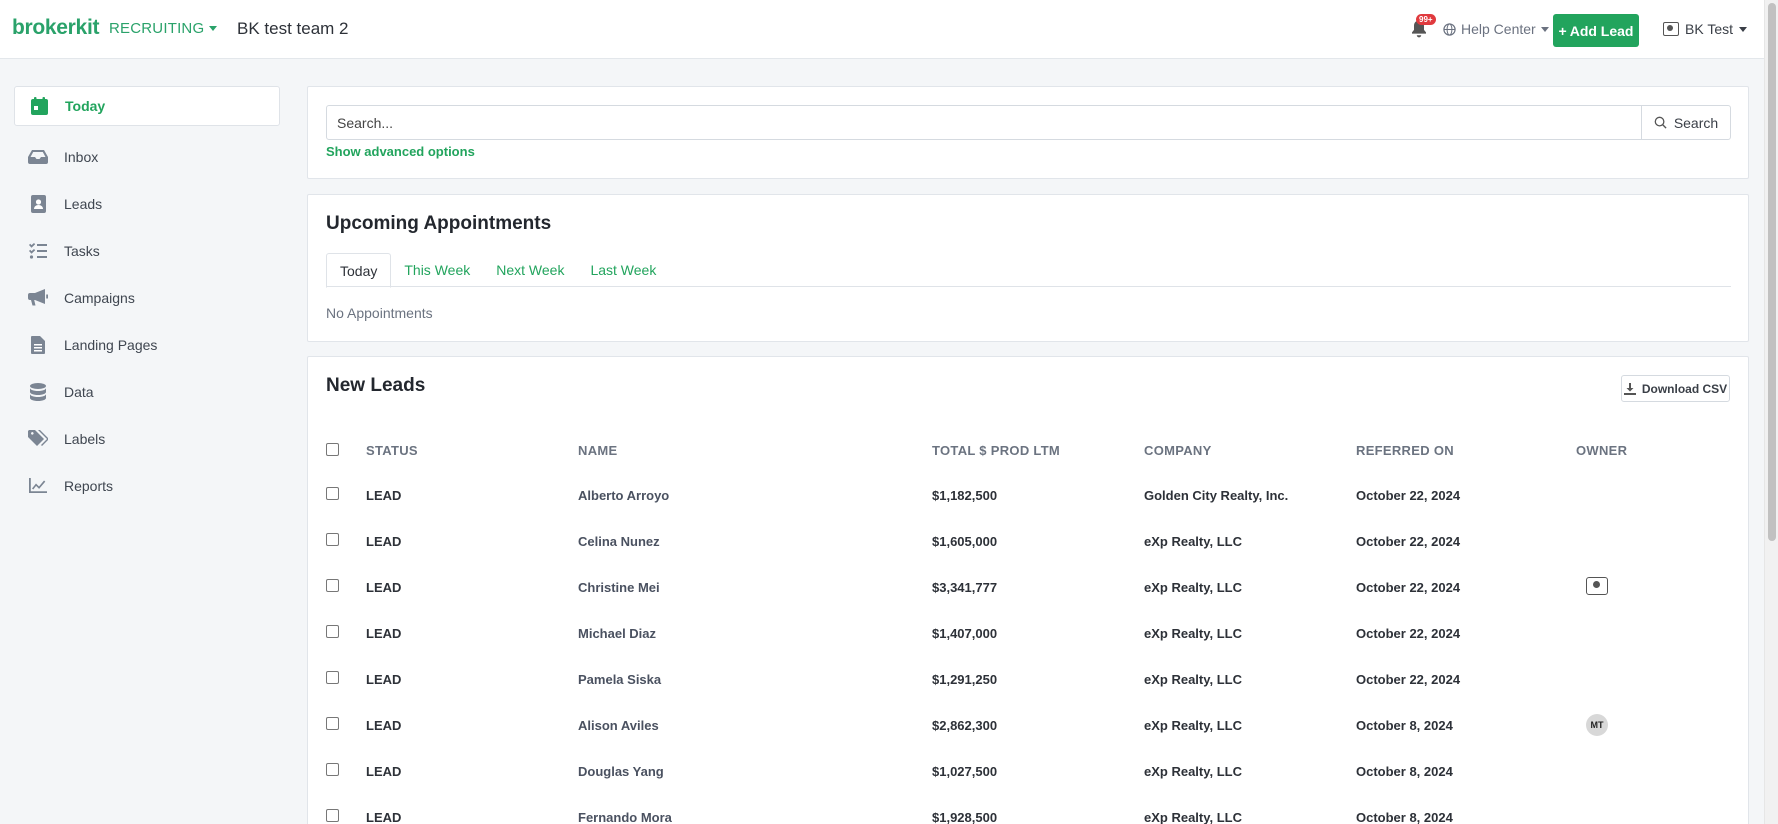 Image resolution: width=1778 pixels, height=824 pixels. Describe the element at coordinates (1038, 450) in the screenshot. I see `column-header-production: TOTAL $ PROD LTM` at that location.